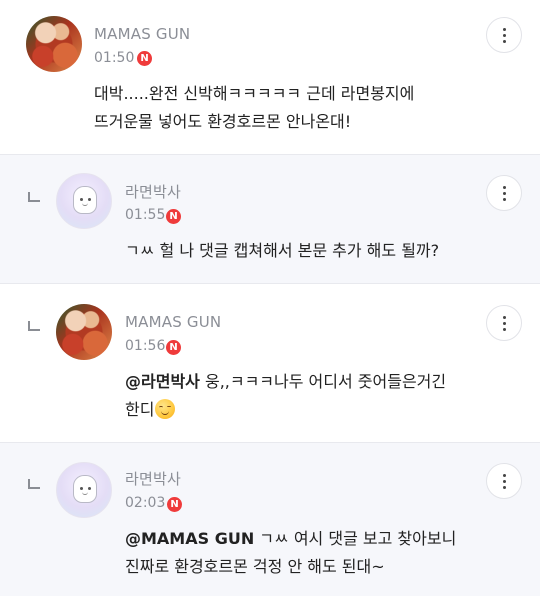  I want to click on comment-time: 01:56, so click(145, 346).